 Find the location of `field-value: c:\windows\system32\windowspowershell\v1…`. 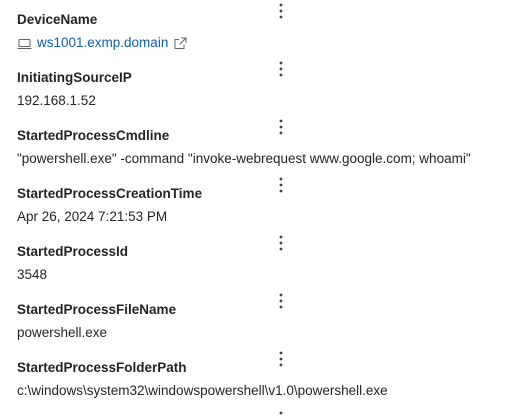

field-value: c:\windows\system32\windowspowershell\v1… is located at coordinates (202, 390).